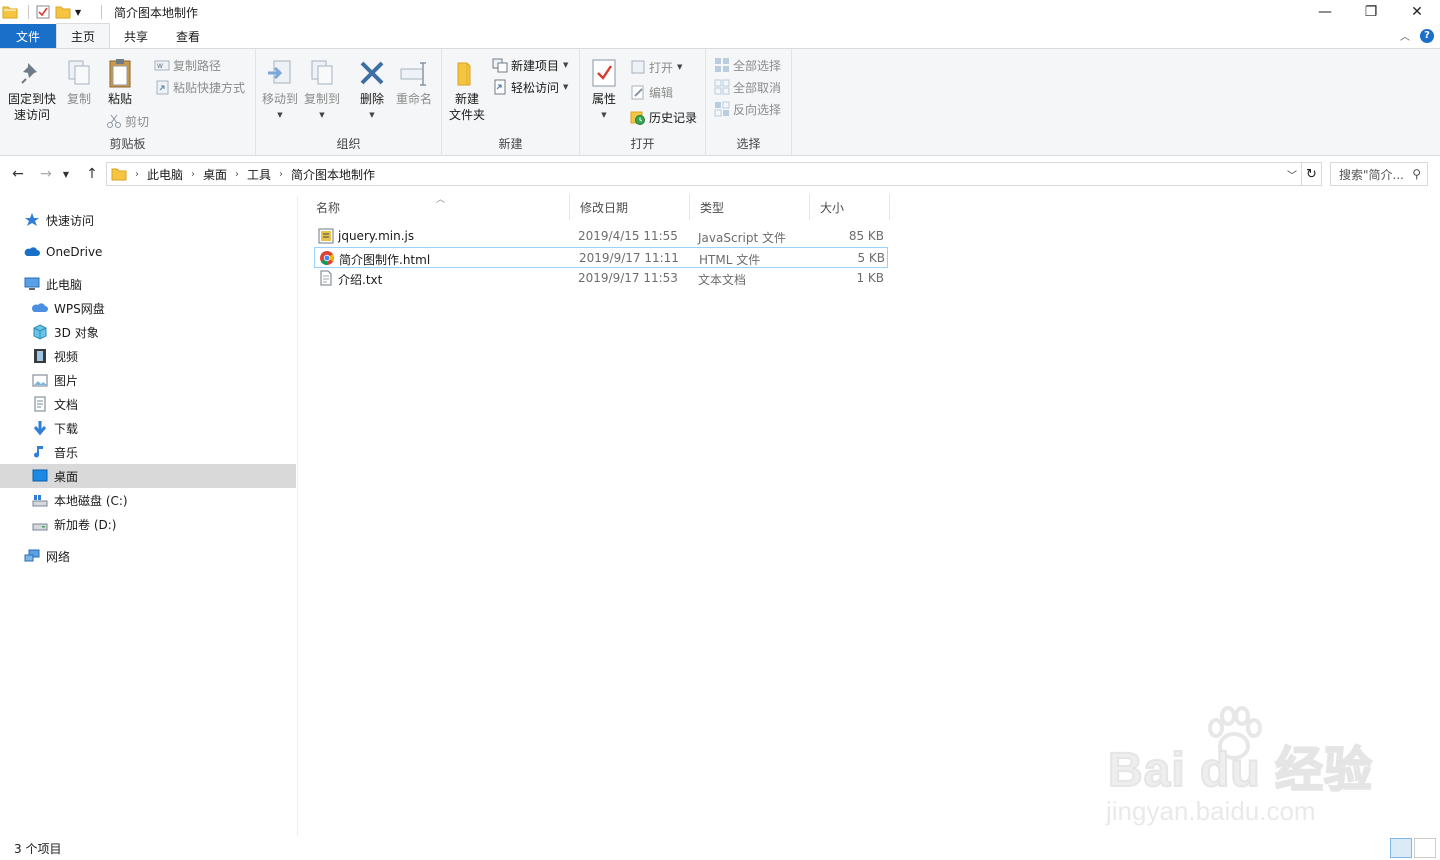 The height and width of the screenshot is (860, 1440). I want to click on file-type: JavaScript 文件, so click(742, 238).